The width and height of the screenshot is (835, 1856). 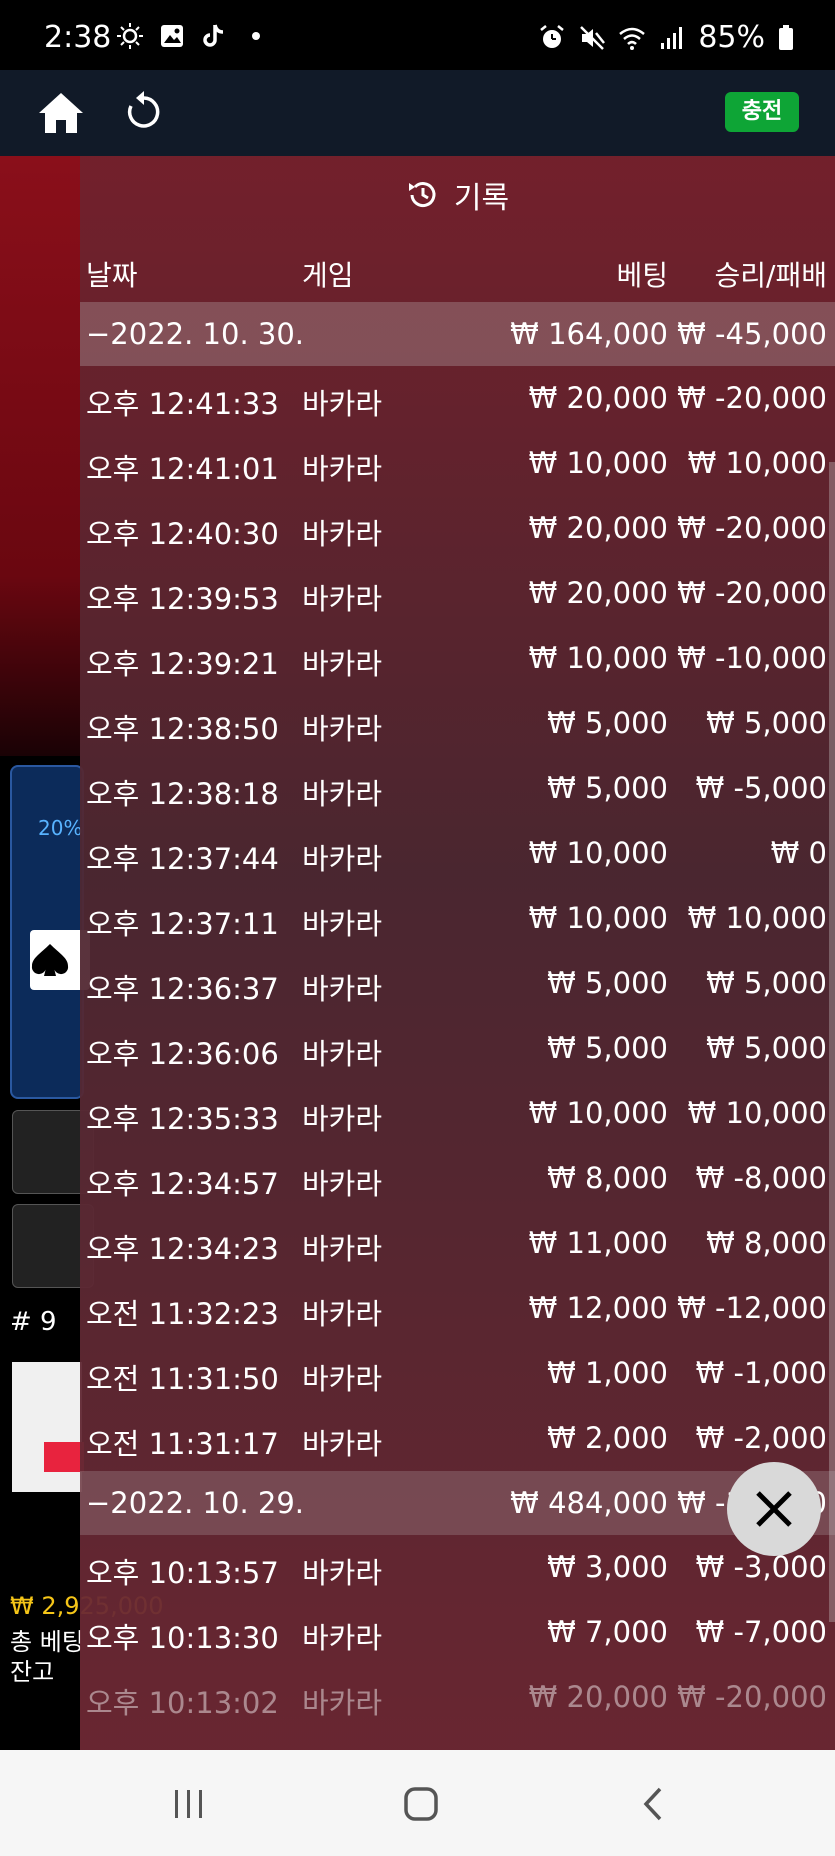 What do you see at coordinates (182, 1444) in the screenshot?
I see `row-time: 오전 11:31:17` at bounding box center [182, 1444].